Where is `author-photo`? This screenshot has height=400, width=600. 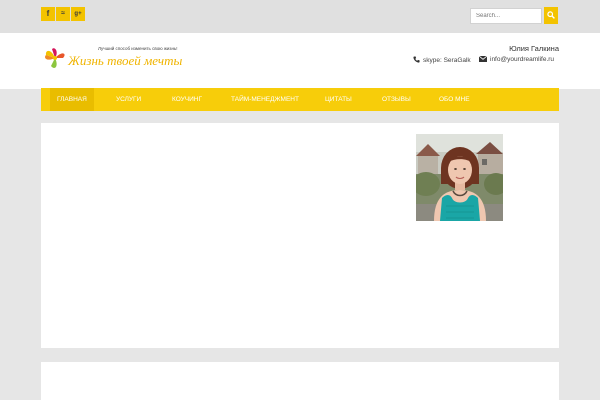
author-photo is located at coordinates (459, 177).